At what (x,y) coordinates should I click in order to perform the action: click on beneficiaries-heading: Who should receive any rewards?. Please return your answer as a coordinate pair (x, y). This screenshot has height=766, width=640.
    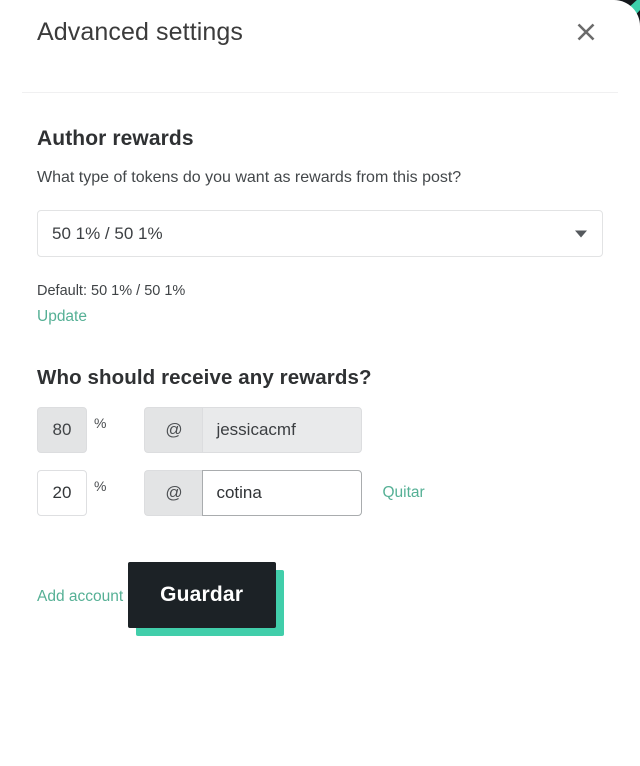
    Looking at the image, I should click on (204, 377).